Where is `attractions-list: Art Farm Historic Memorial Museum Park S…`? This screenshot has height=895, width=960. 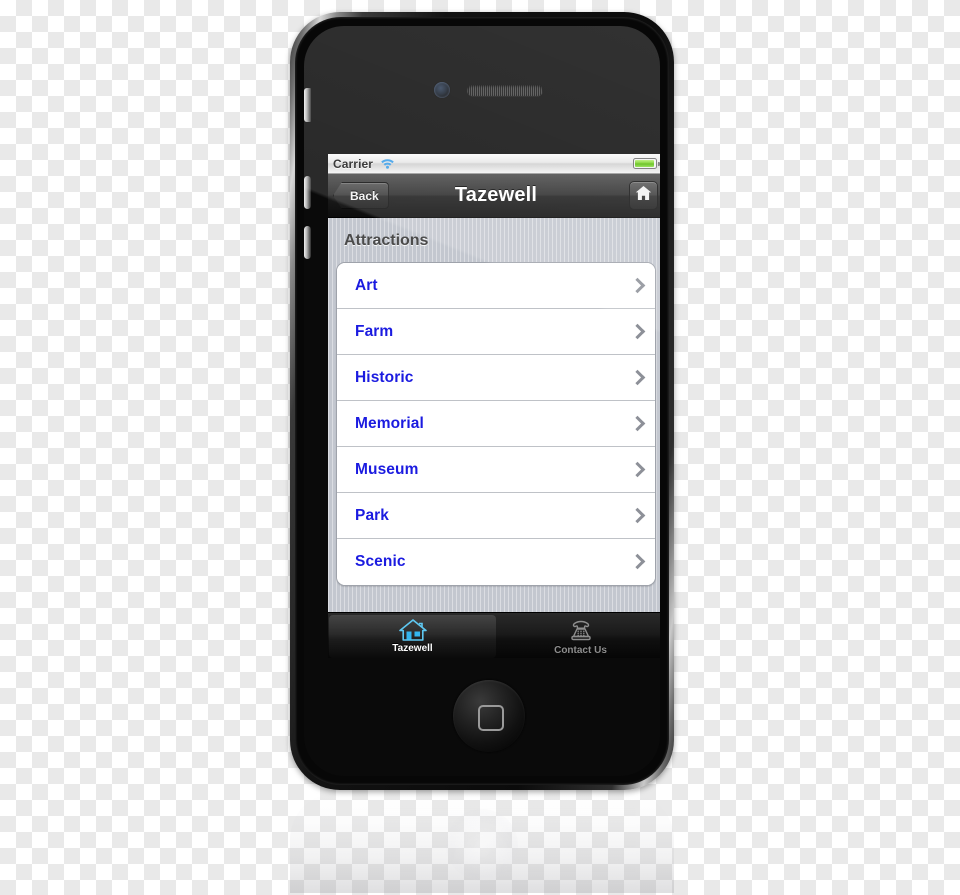
attractions-list: Art Farm Historic Memorial Museum Park S… is located at coordinates (496, 424).